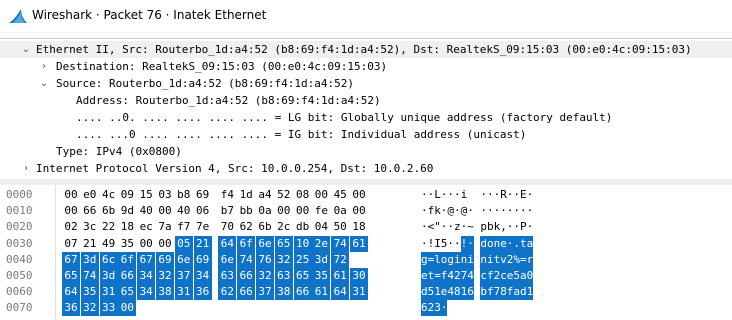 The width and height of the screenshot is (732, 320). I want to click on ascii-char: g, so click(450, 259).